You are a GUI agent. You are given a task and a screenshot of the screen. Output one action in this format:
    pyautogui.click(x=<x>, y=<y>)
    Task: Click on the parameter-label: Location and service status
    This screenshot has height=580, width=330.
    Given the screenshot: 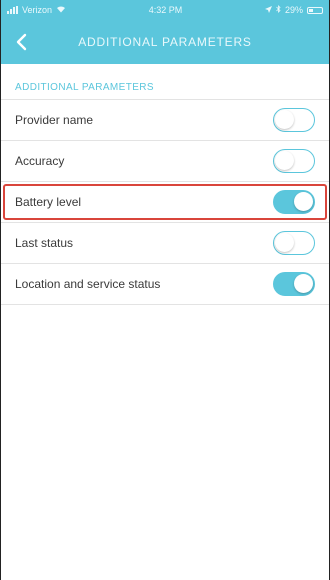 What is the action you would take?
    pyautogui.click(x=88, y=284)
    